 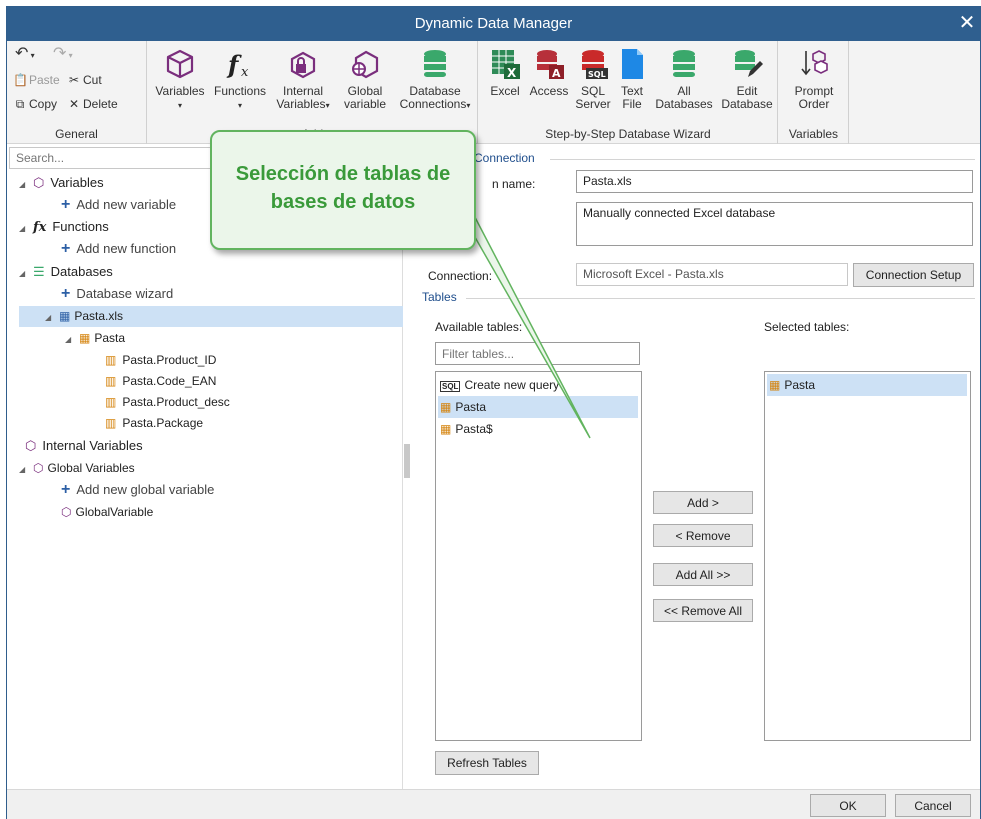 I want to click on callout-text: Selección de tablas de bases de datos, so click(x=343, y=188).